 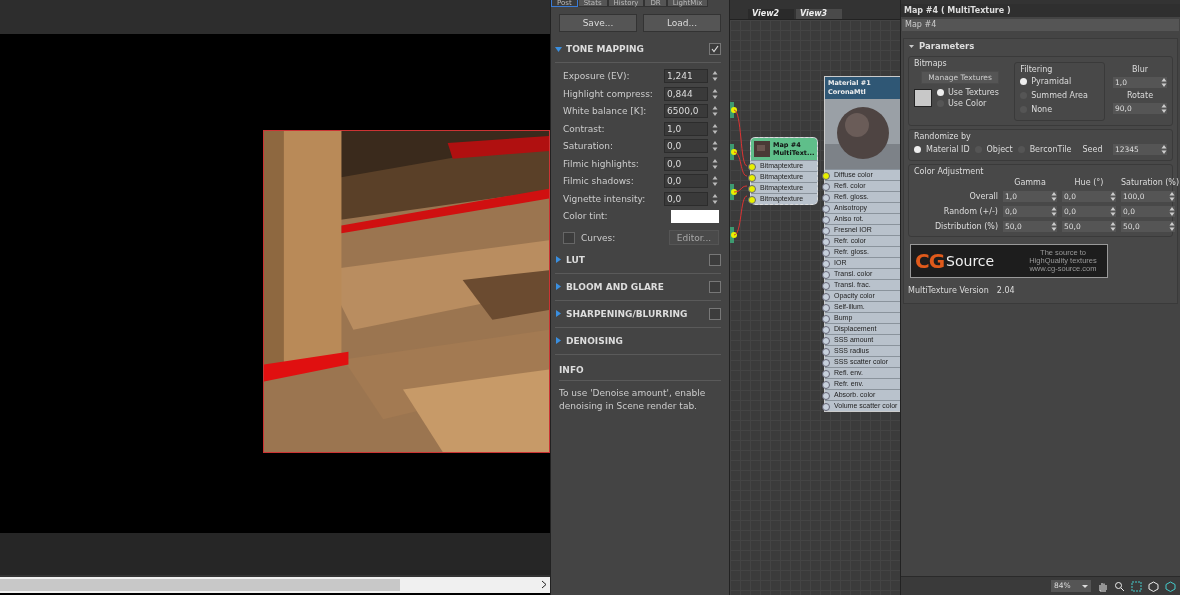 What do you see at coordinates (819, 14) in the screenshot?
I see `view-tab: View3` at bounding box center [819, 14].